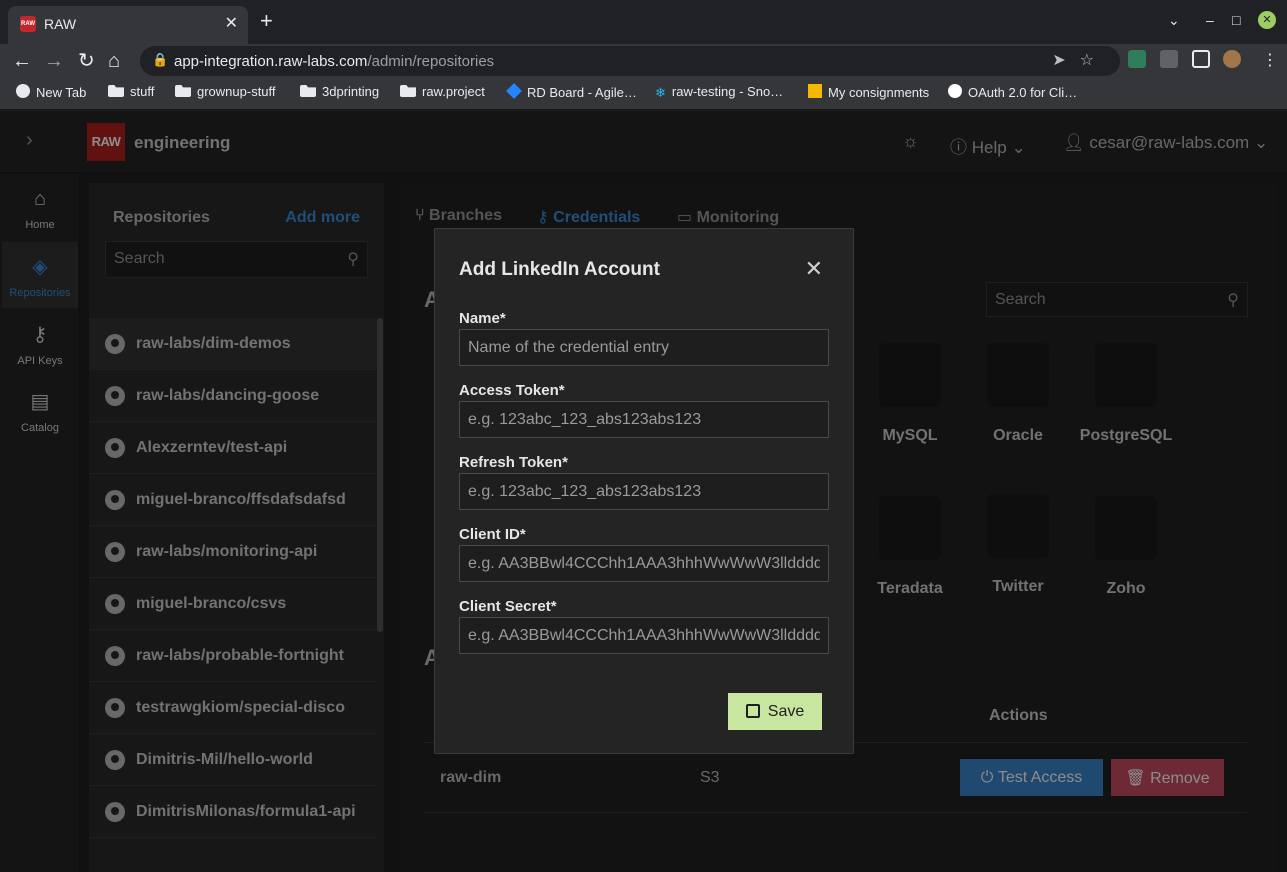  I want to click on browser-tab: RAW RAW ✕, so click(128, 25).